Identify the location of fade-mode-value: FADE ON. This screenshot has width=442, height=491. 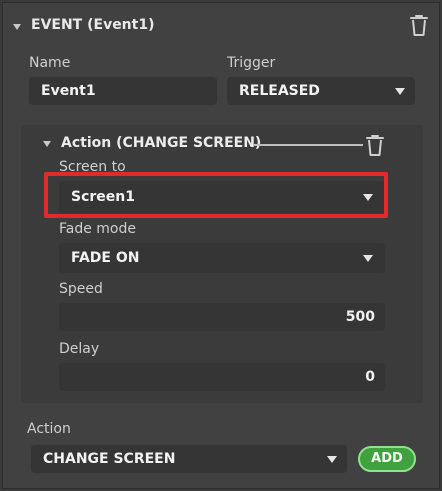
(105, 258).